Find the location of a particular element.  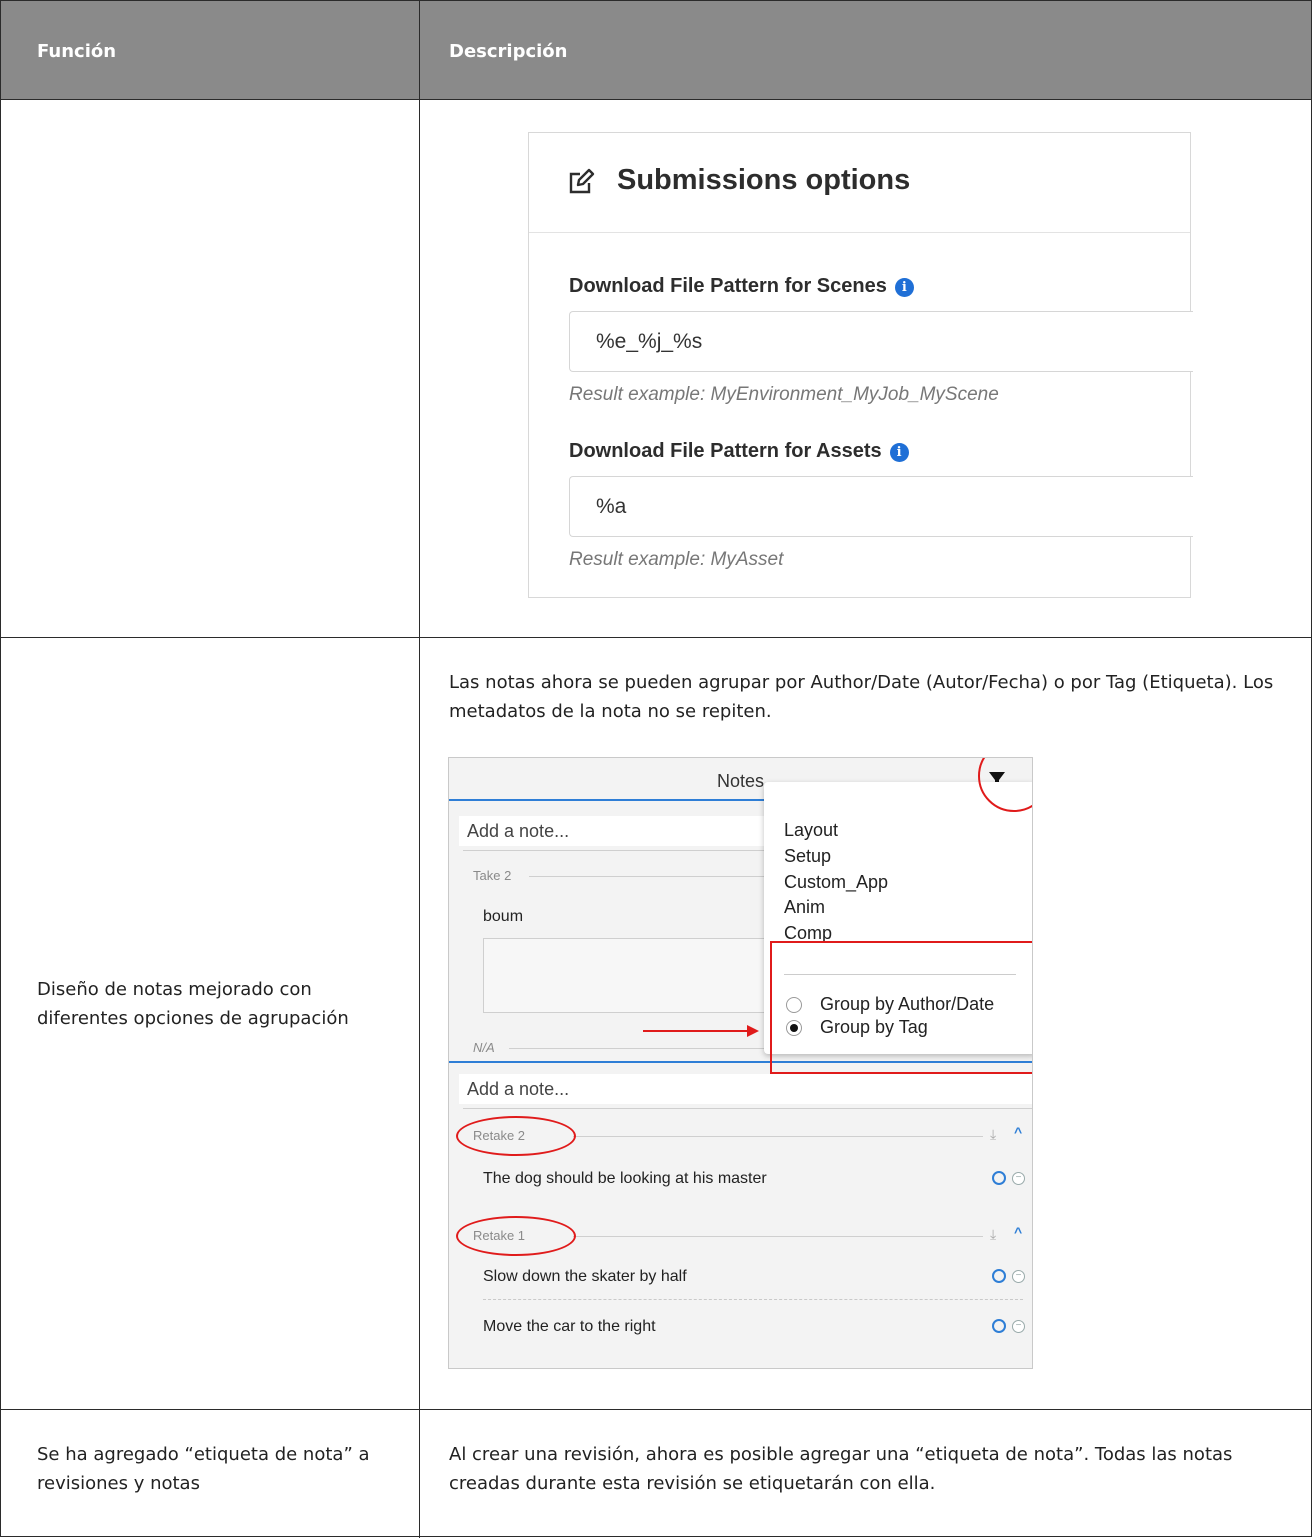

note-text: Move the car to the right is located at coordinates (569, 1326).